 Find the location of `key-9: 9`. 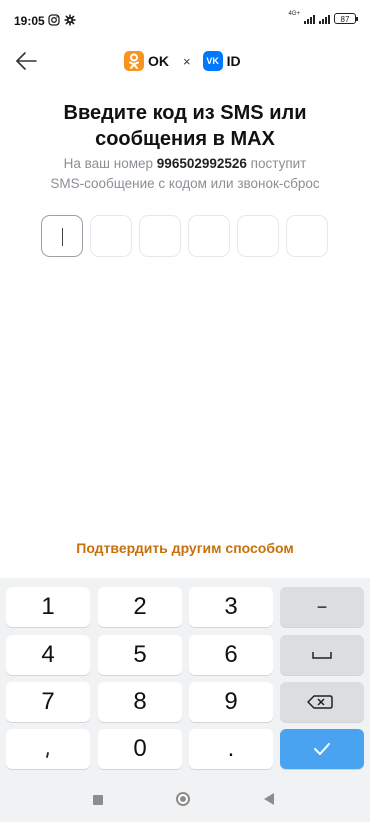

key-9: 9 is located at coordinates (231, 702).